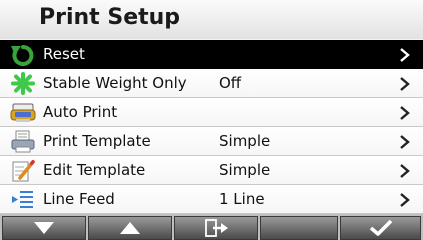 Image resolution: width=423 pixels, height=240 pixels. What do you see at coordinates (211, 54) in the screenshot?
I see `menu-item-reset: Reset` at bounding box center [211, 54].